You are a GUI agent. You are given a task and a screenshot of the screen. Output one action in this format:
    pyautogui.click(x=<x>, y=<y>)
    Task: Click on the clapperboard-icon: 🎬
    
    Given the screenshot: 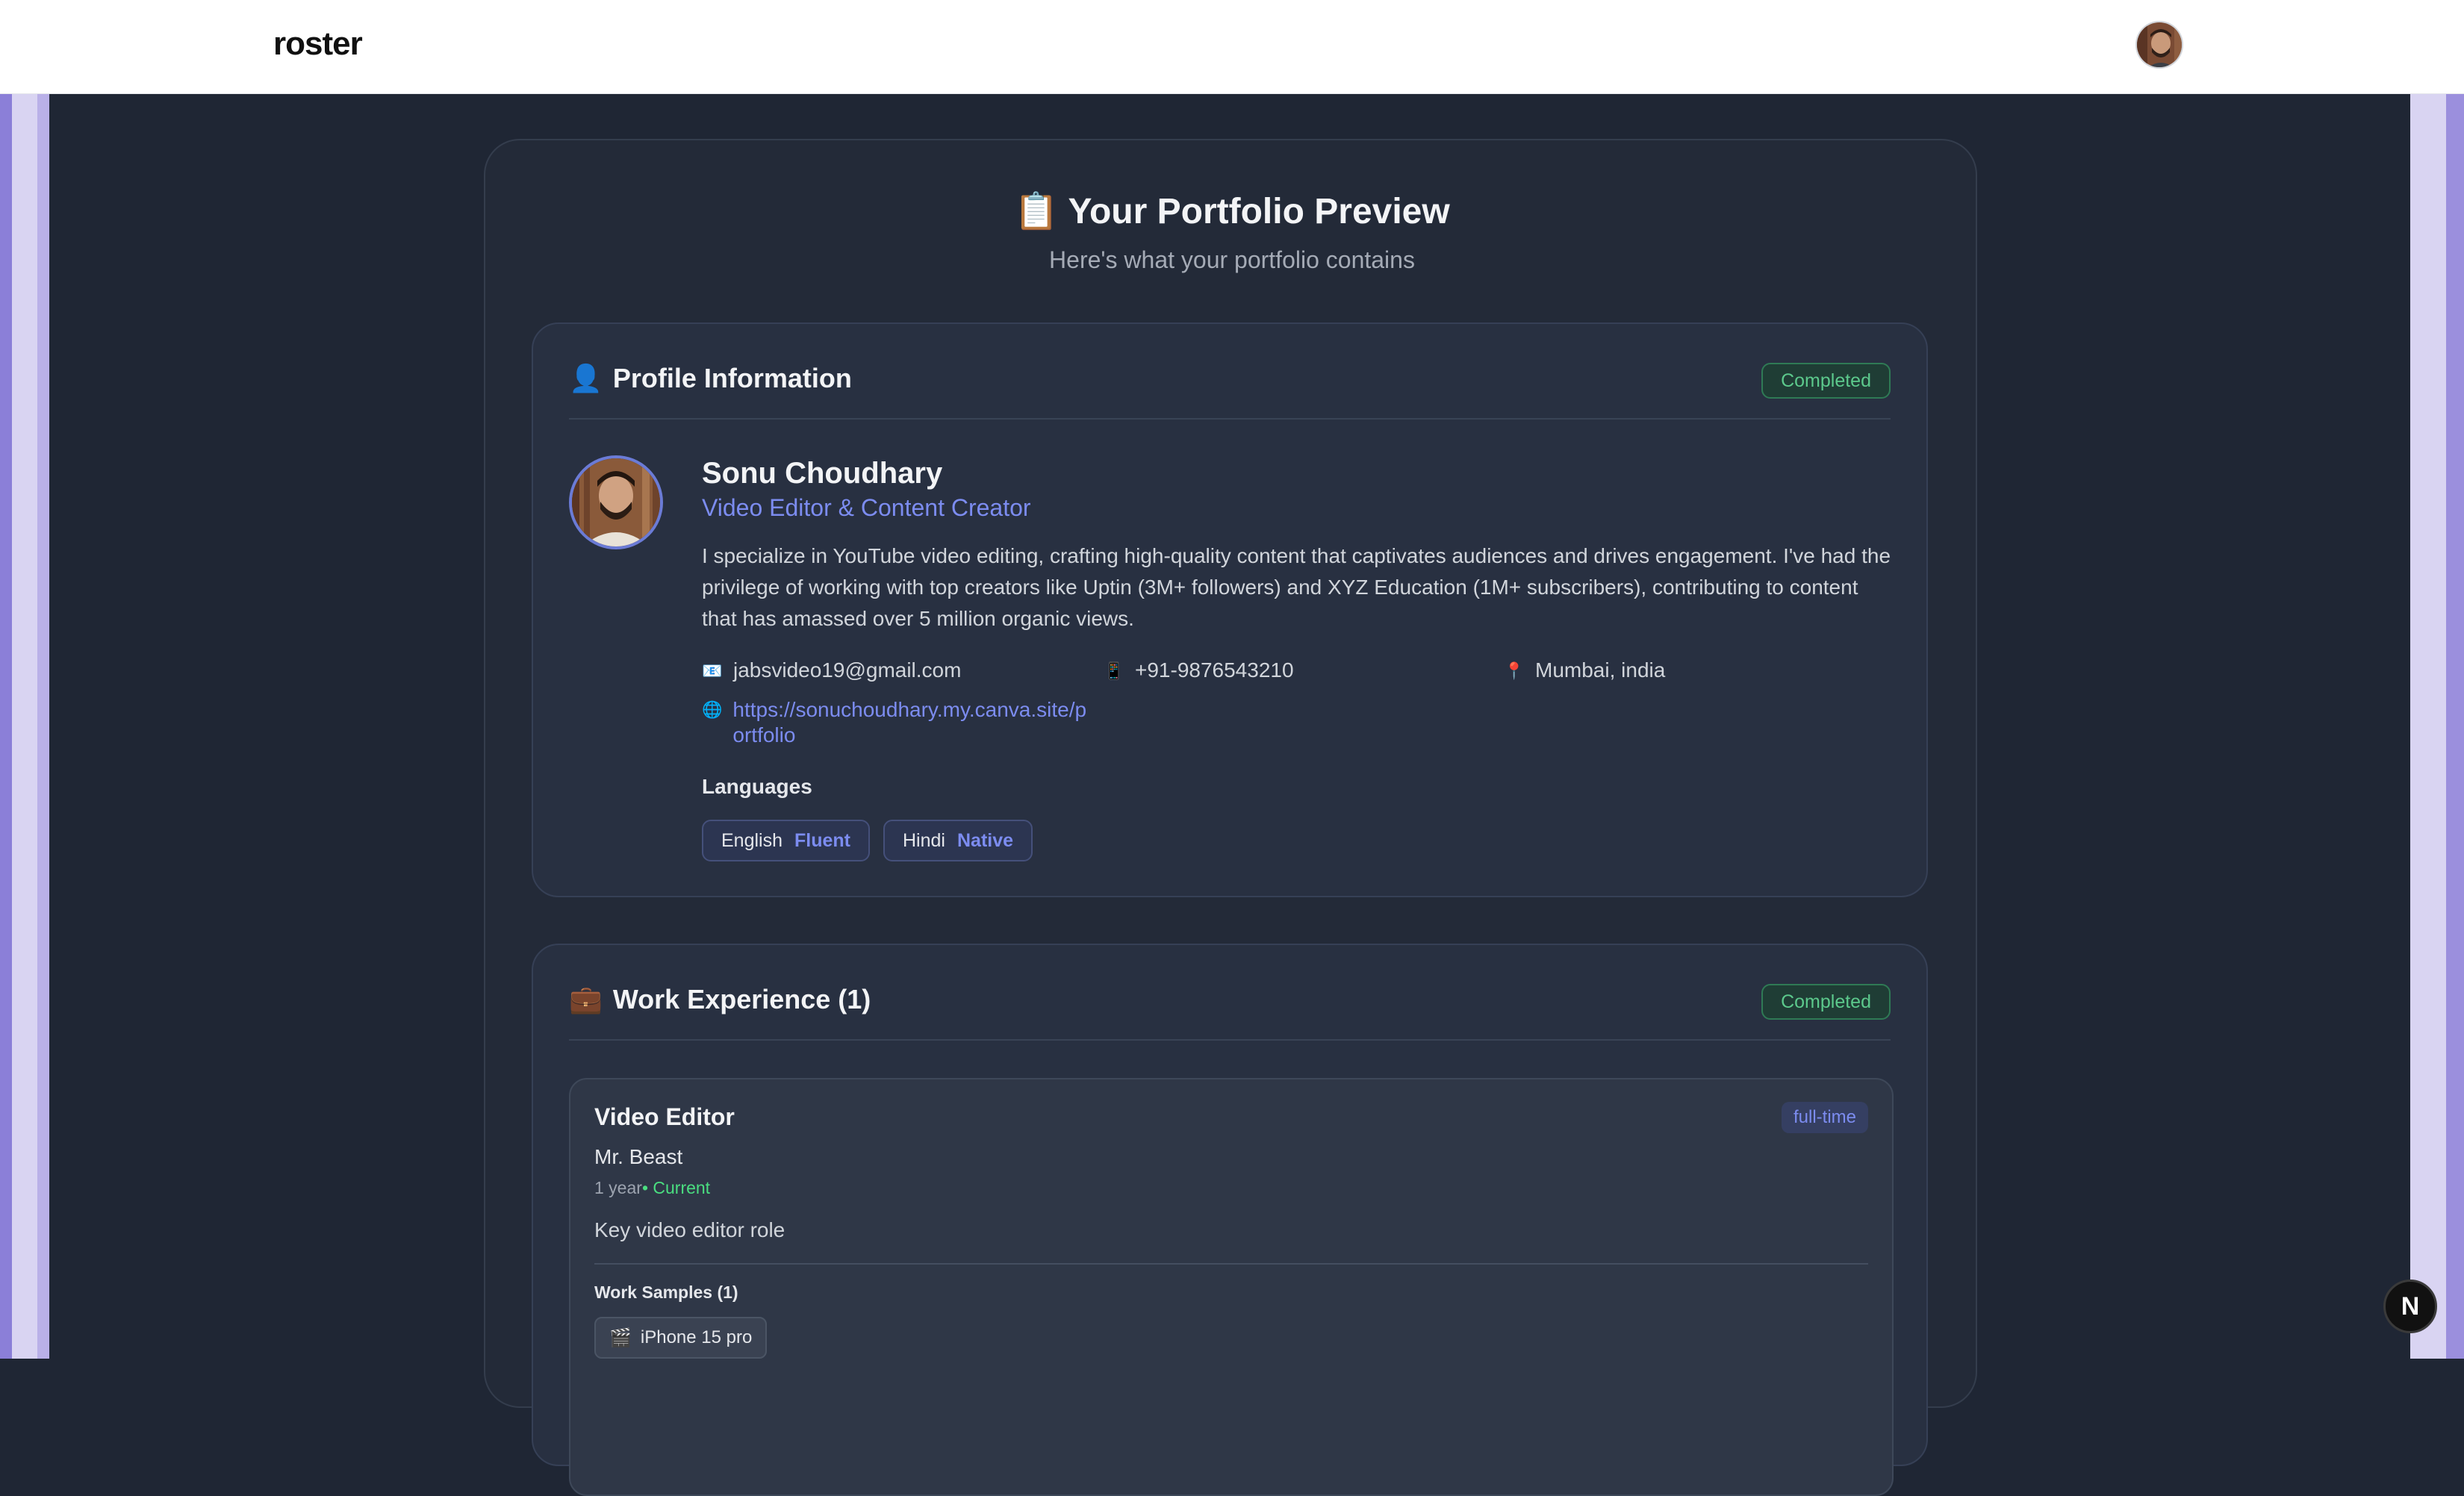 What is the action you would take?
    pyautogui.click(x=620, y=1337)
    